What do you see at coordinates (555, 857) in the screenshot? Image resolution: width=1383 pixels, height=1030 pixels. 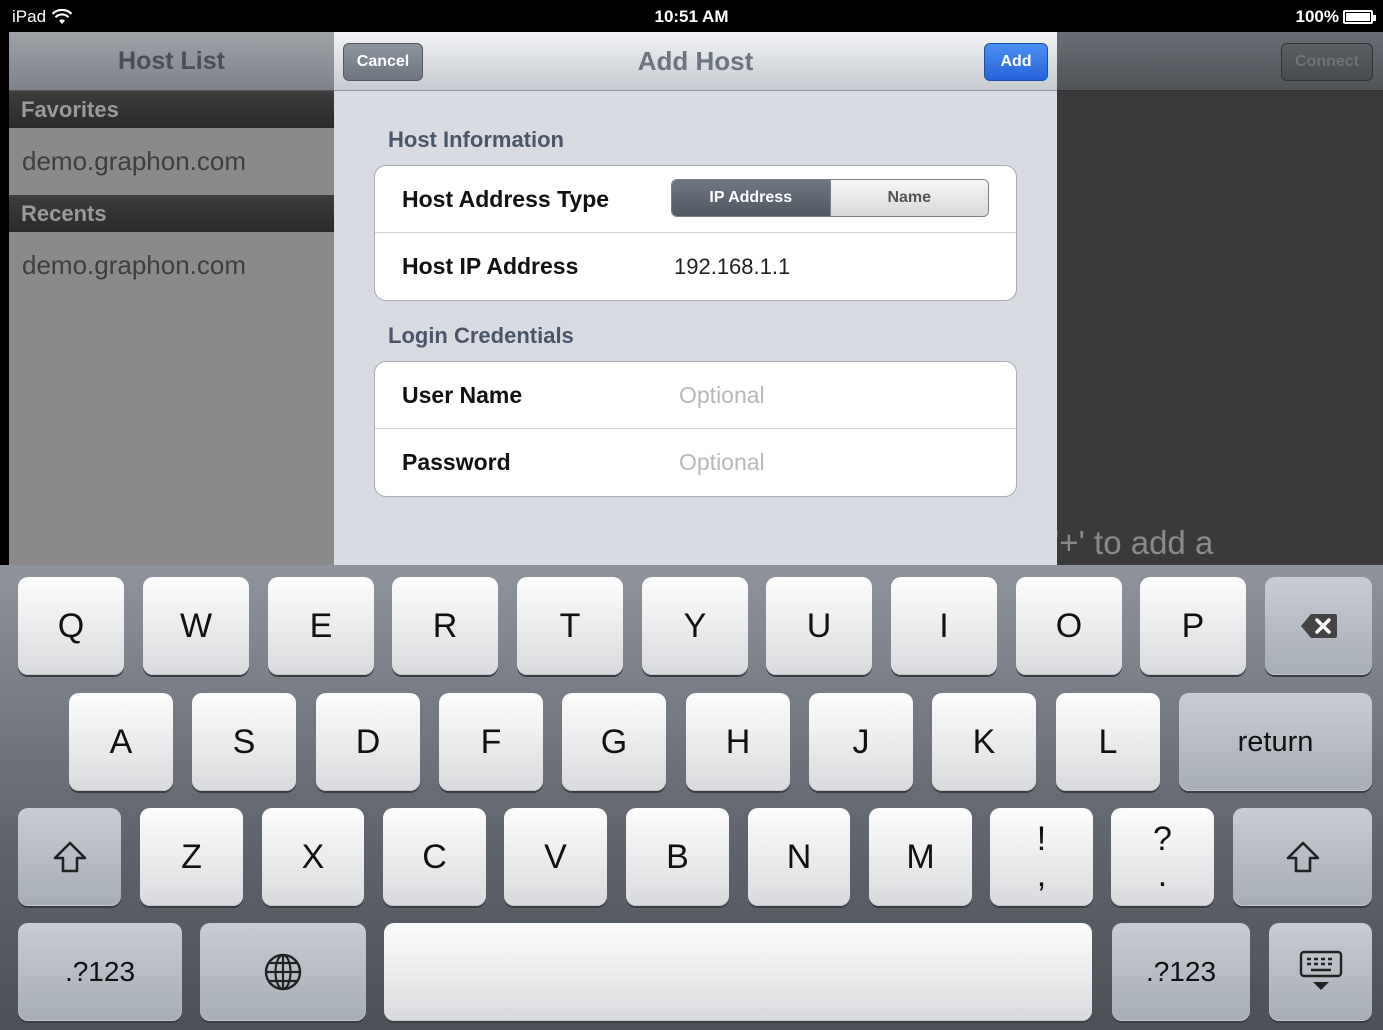 I see `key-v: V` at bounding box center [555, 857].